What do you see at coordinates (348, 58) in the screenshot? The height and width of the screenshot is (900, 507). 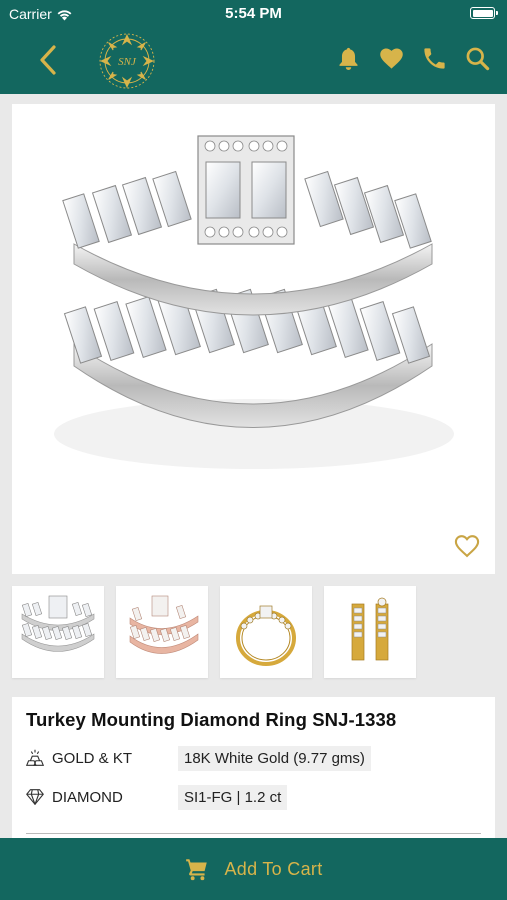 I see `bell-icon` at bounding box center [348, 58].